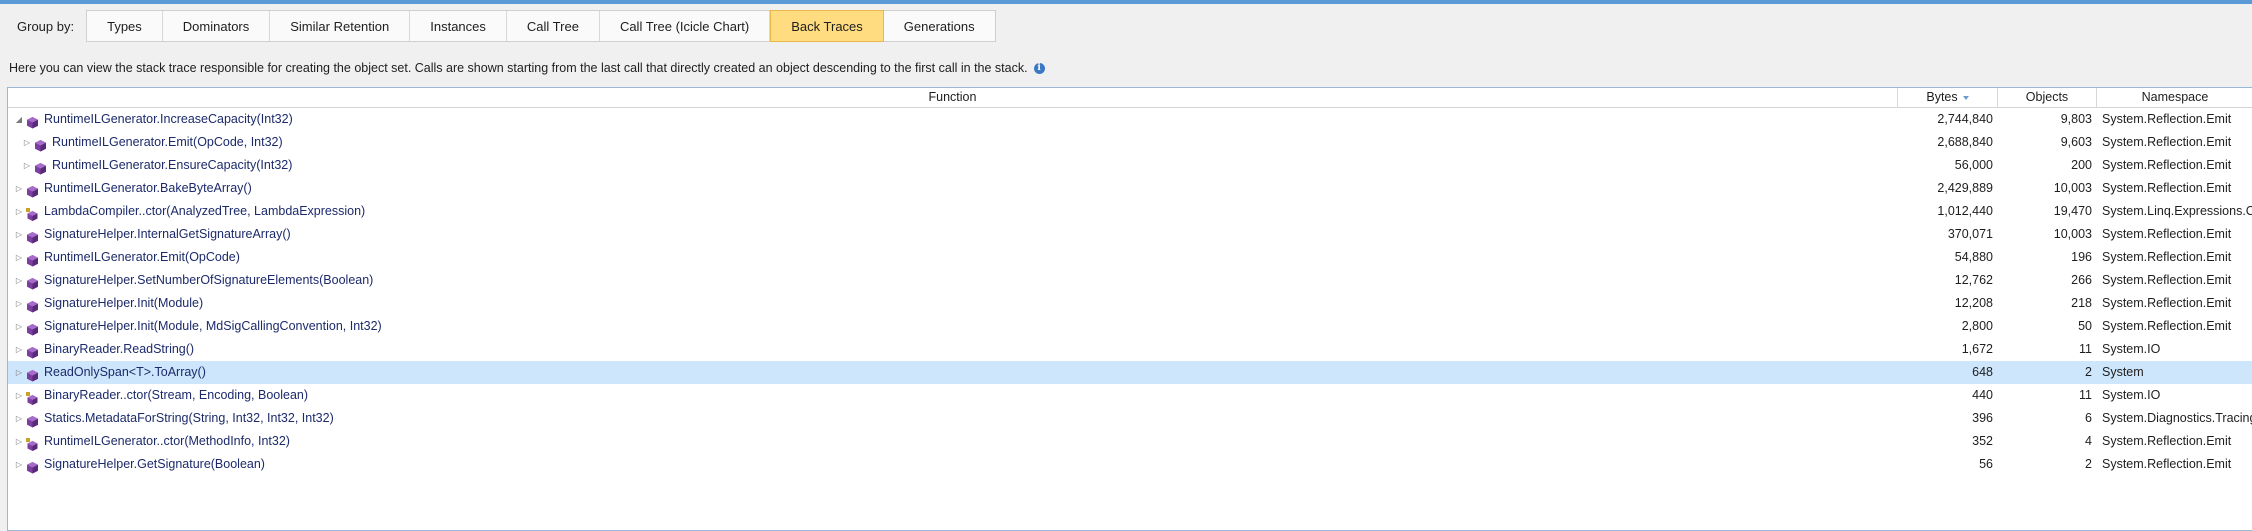 The image size is (2252, 531). What do you see at coordinates (340, 26) in the screenshot?
I see `tab-similar-retention: Similar Retention` at bounding box center [340, 26].